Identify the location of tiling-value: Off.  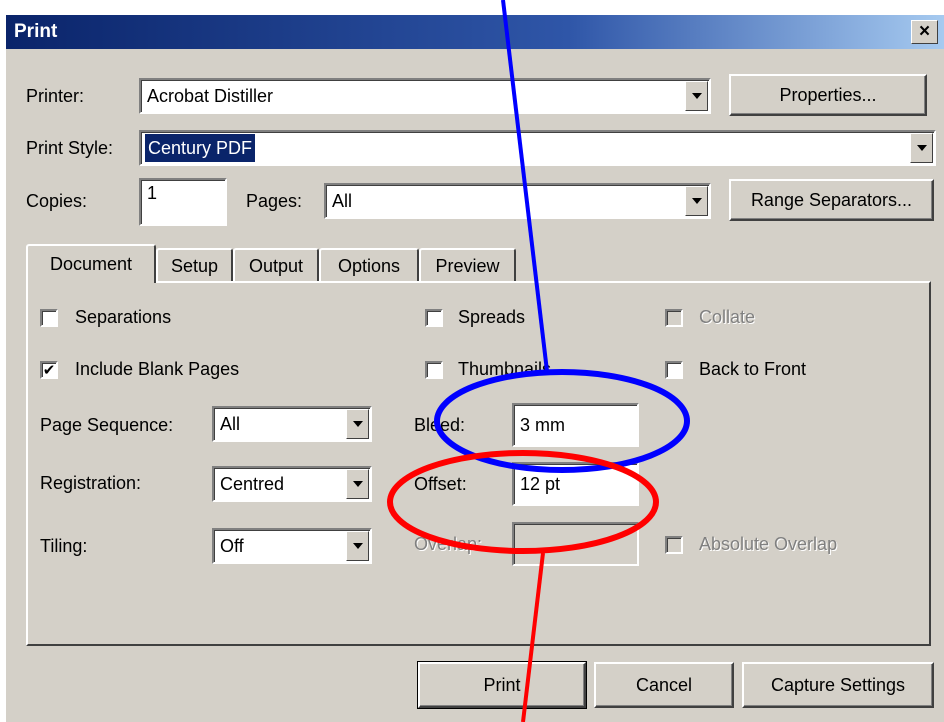
(232, 546).